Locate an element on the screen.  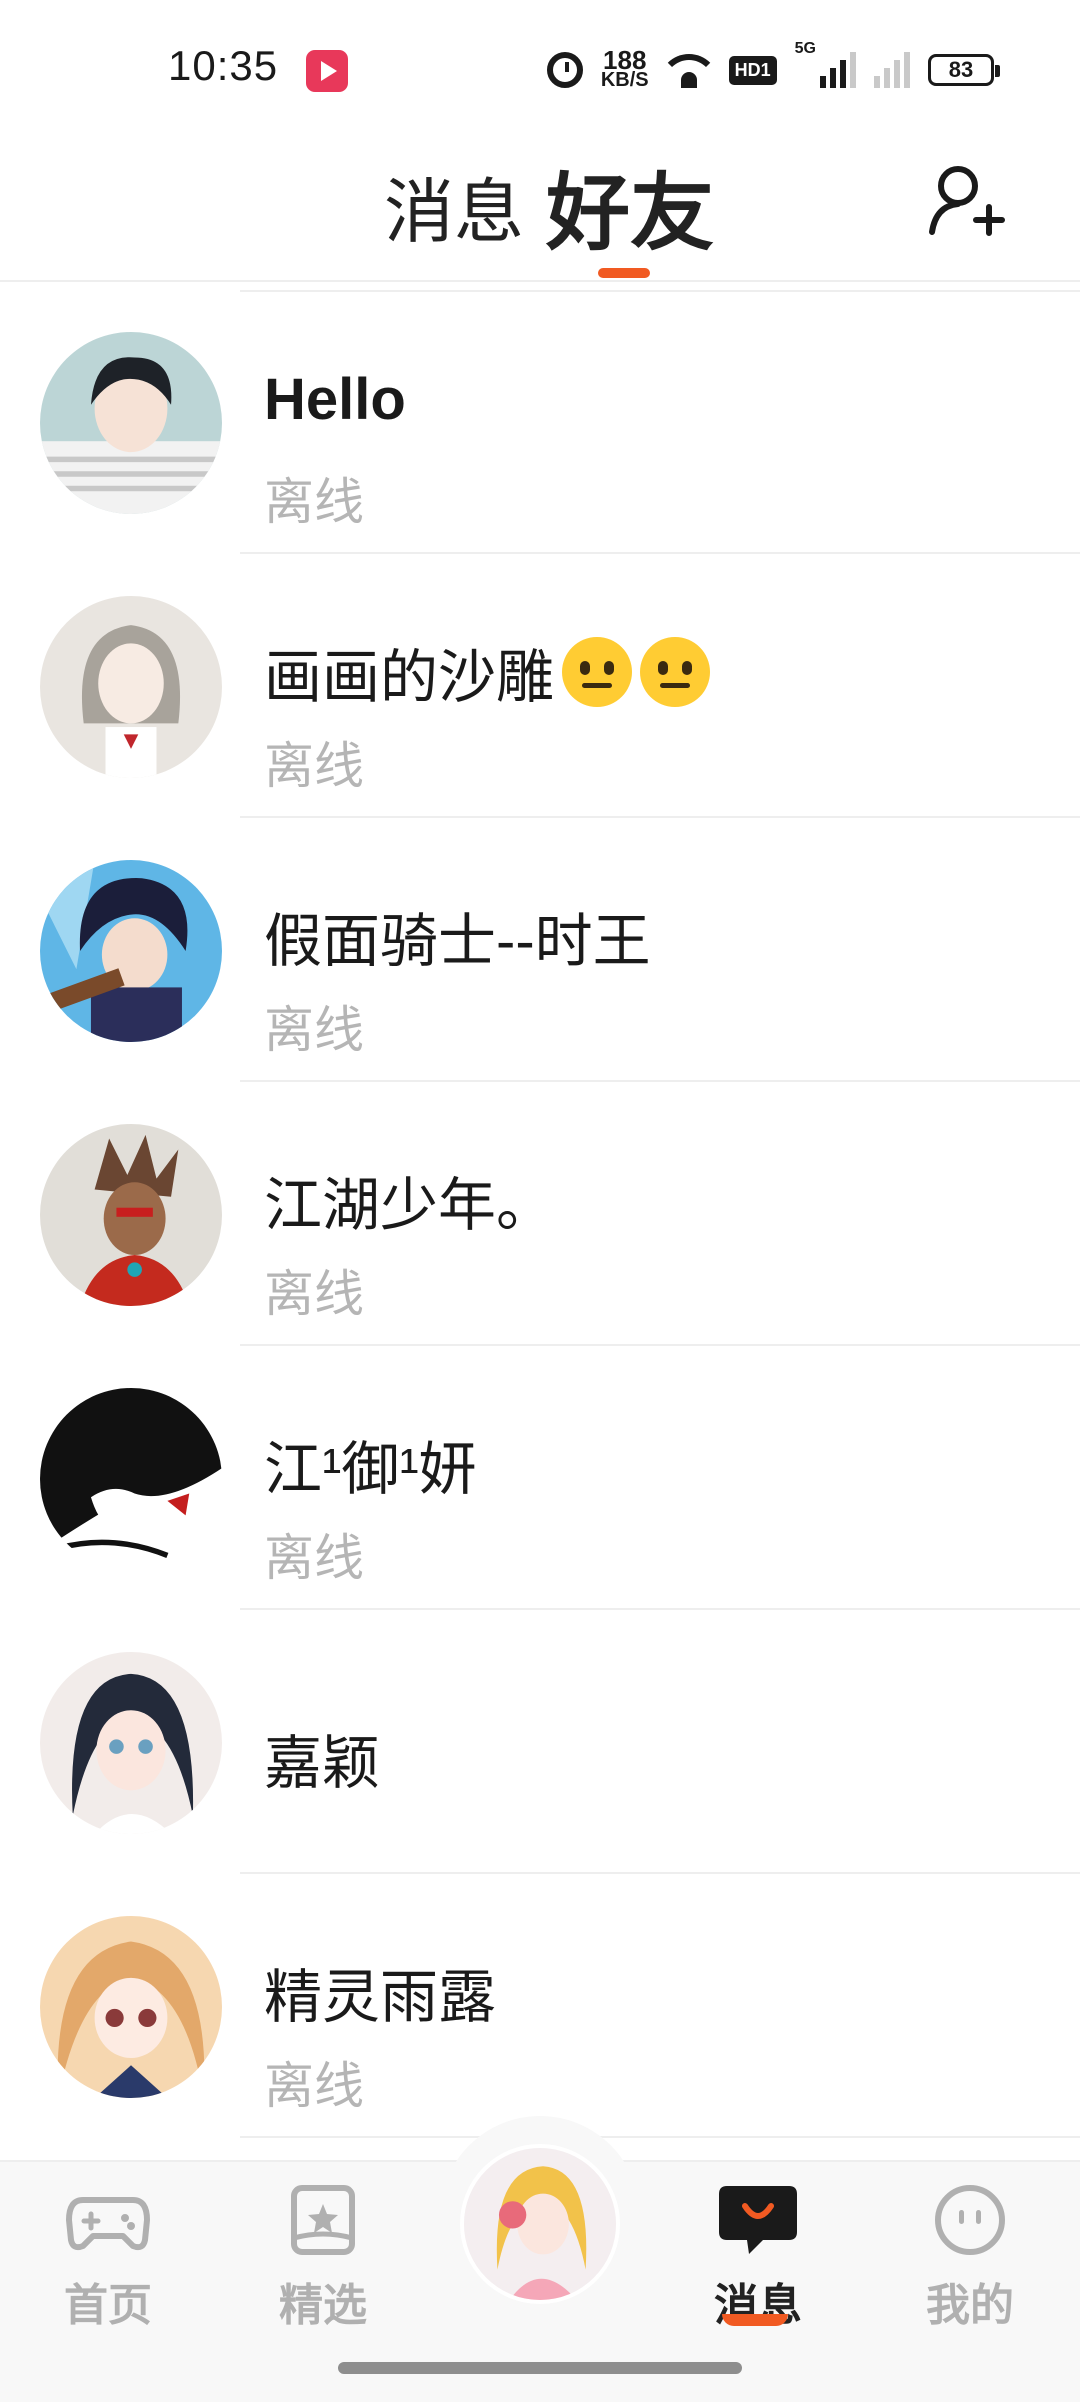
hd-badge: HD1 is located at coordinates (752, 70).